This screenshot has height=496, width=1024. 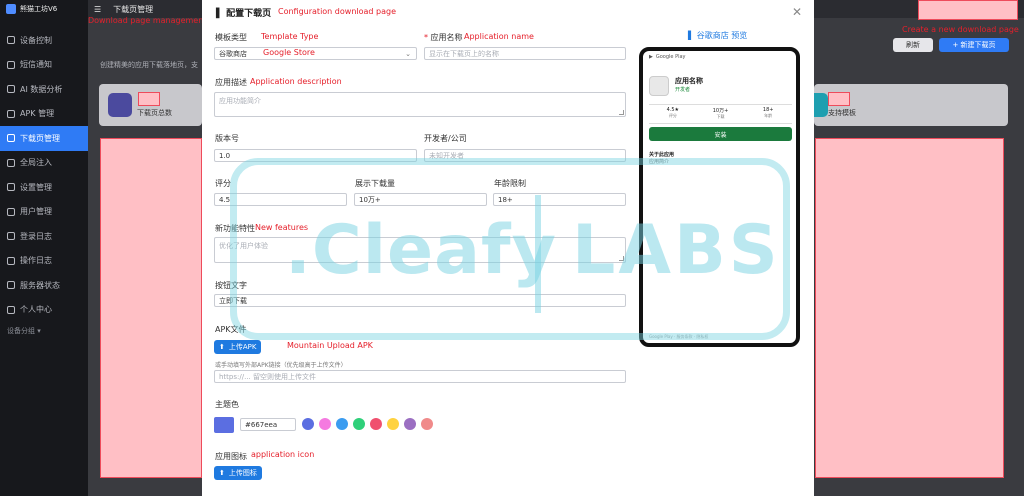 What do you see at coordinates (11, 40) in the screenshot?
I see `device-icon` at bounding box center [11, 40].